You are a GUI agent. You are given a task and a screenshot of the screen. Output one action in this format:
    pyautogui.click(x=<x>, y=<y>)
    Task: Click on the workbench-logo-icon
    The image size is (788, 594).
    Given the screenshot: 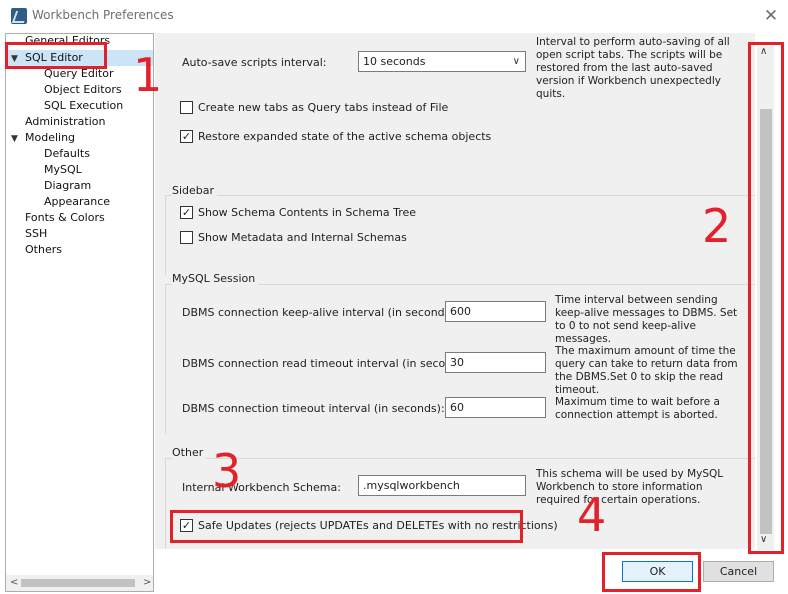 What is the action you would take?
    pyautogui.click(x=19, y=16)
    